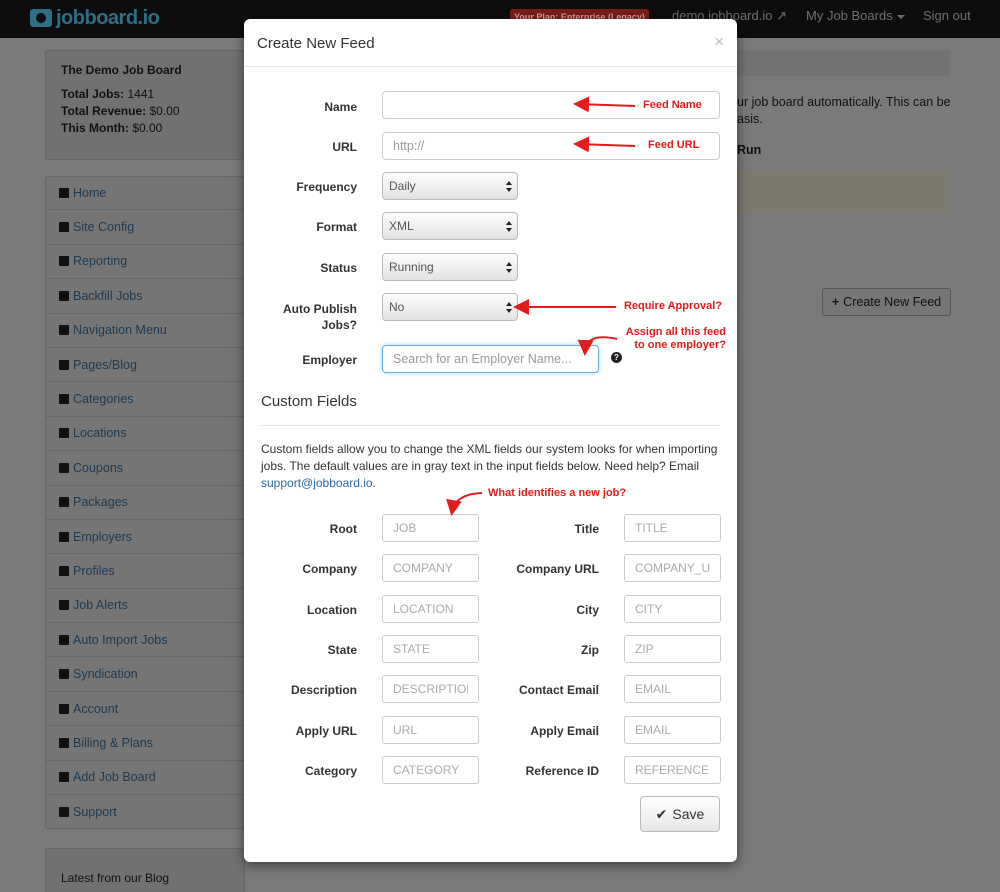 The image size is (1000, 892). Describe the element at coordinates (450, 186) in the screenshot. I see `frequency-select: Daily` at that location.